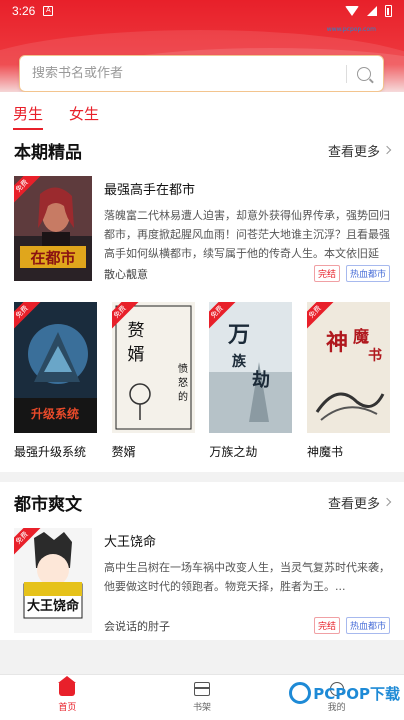  What do you see at coordinates (67, 708) in the screenshot?
I see `nav-label: 首页` at bounding box center [67, 708].